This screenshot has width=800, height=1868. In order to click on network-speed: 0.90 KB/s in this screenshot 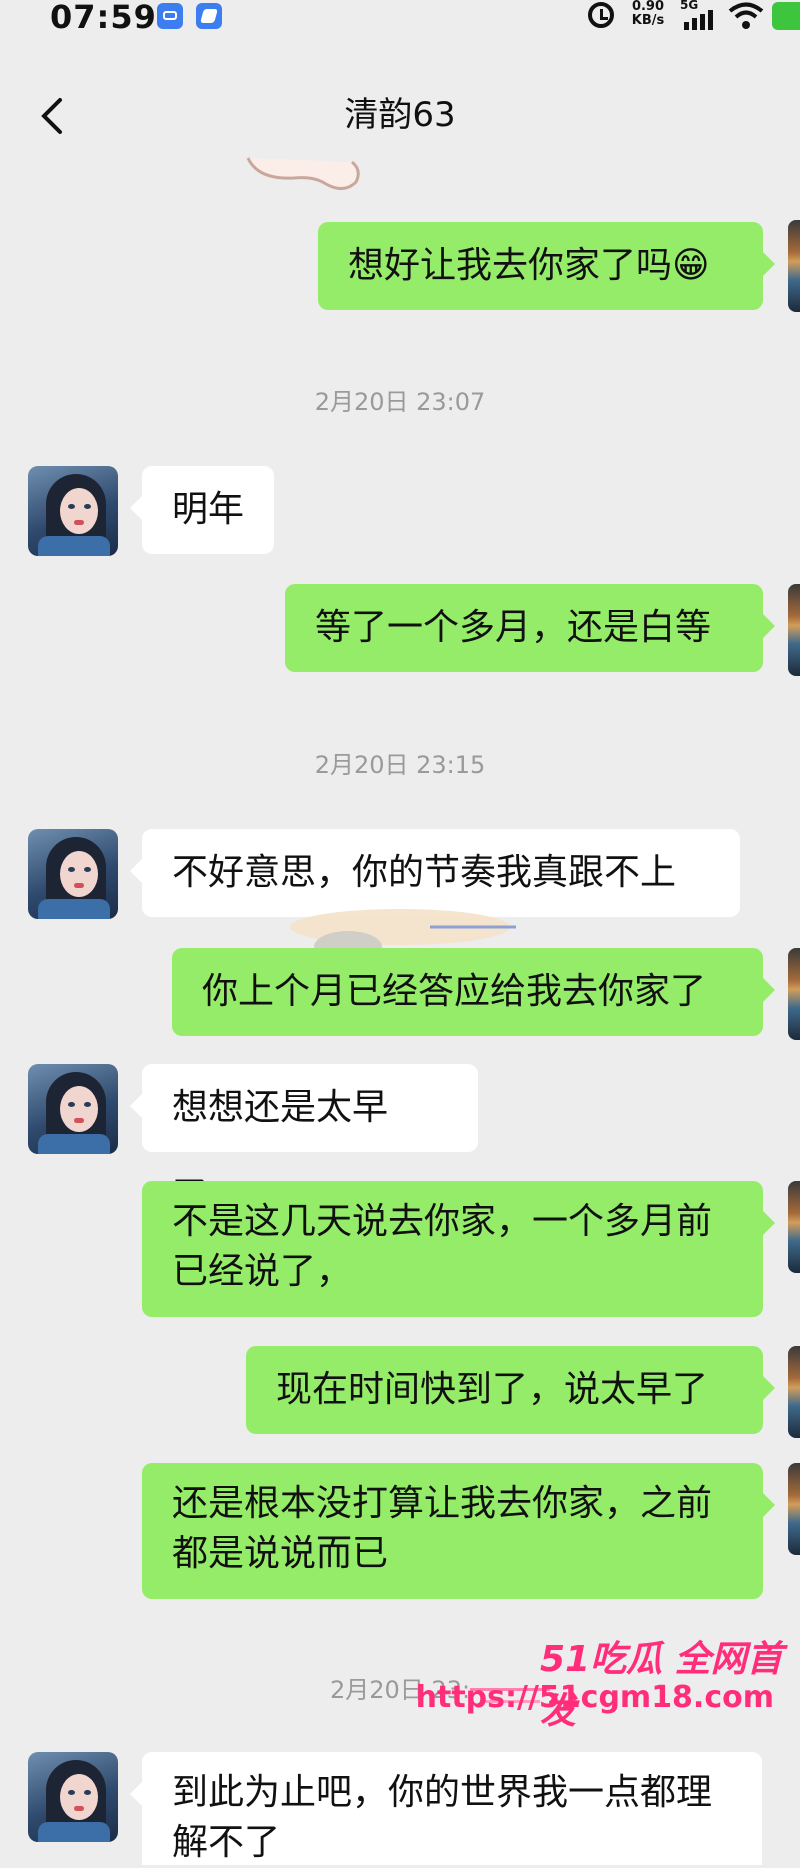, I will do `click(648, 14)`.